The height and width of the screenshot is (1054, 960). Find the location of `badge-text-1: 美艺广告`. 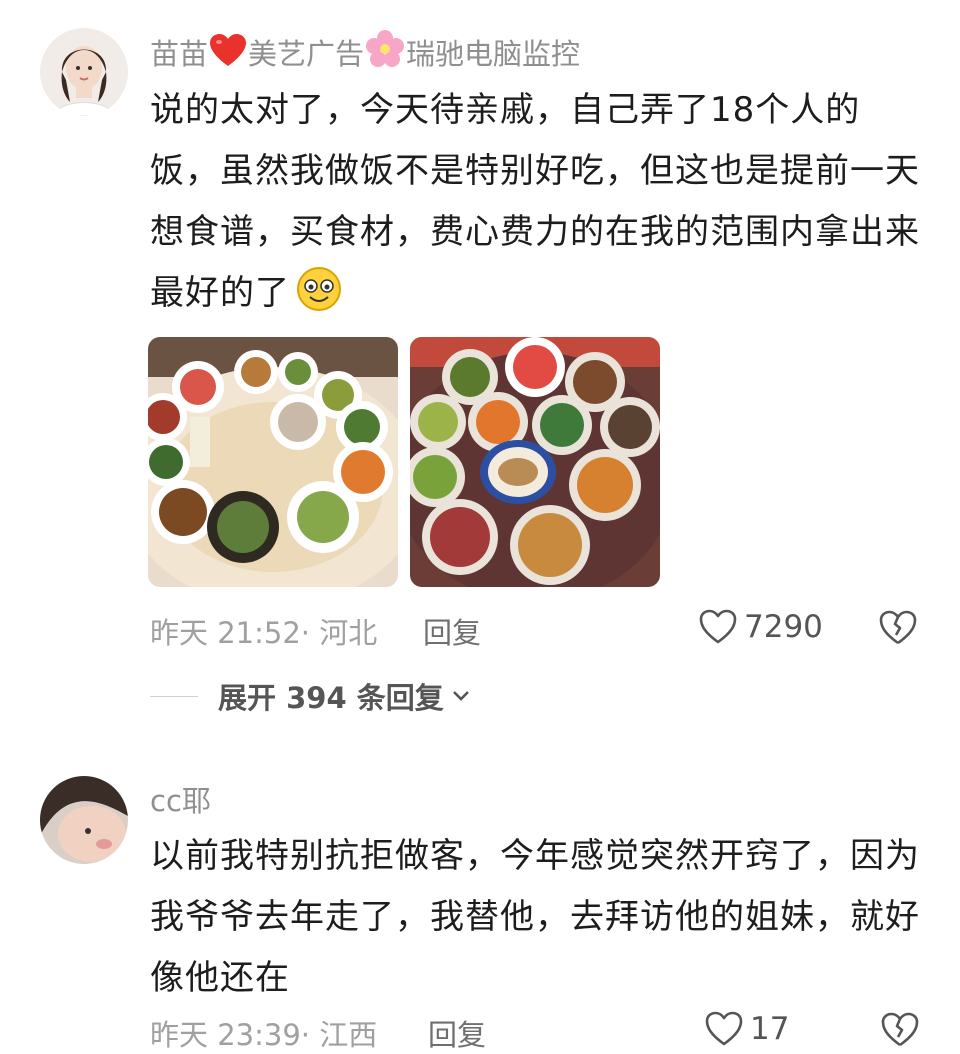

badge-text-1: 美艺广告 is located at coordinates (306, 54).